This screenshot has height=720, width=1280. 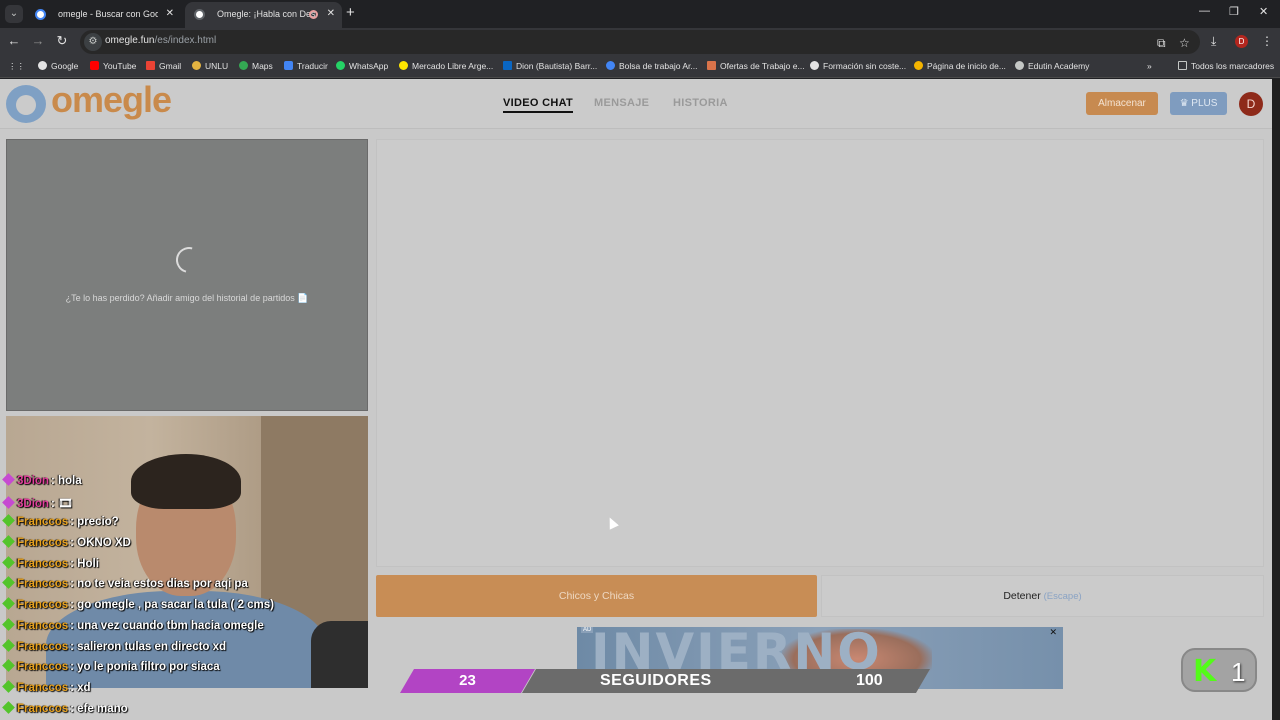 I want to click on bookmark-edutin: Edutin Academy, so click(x=1052, y=66).